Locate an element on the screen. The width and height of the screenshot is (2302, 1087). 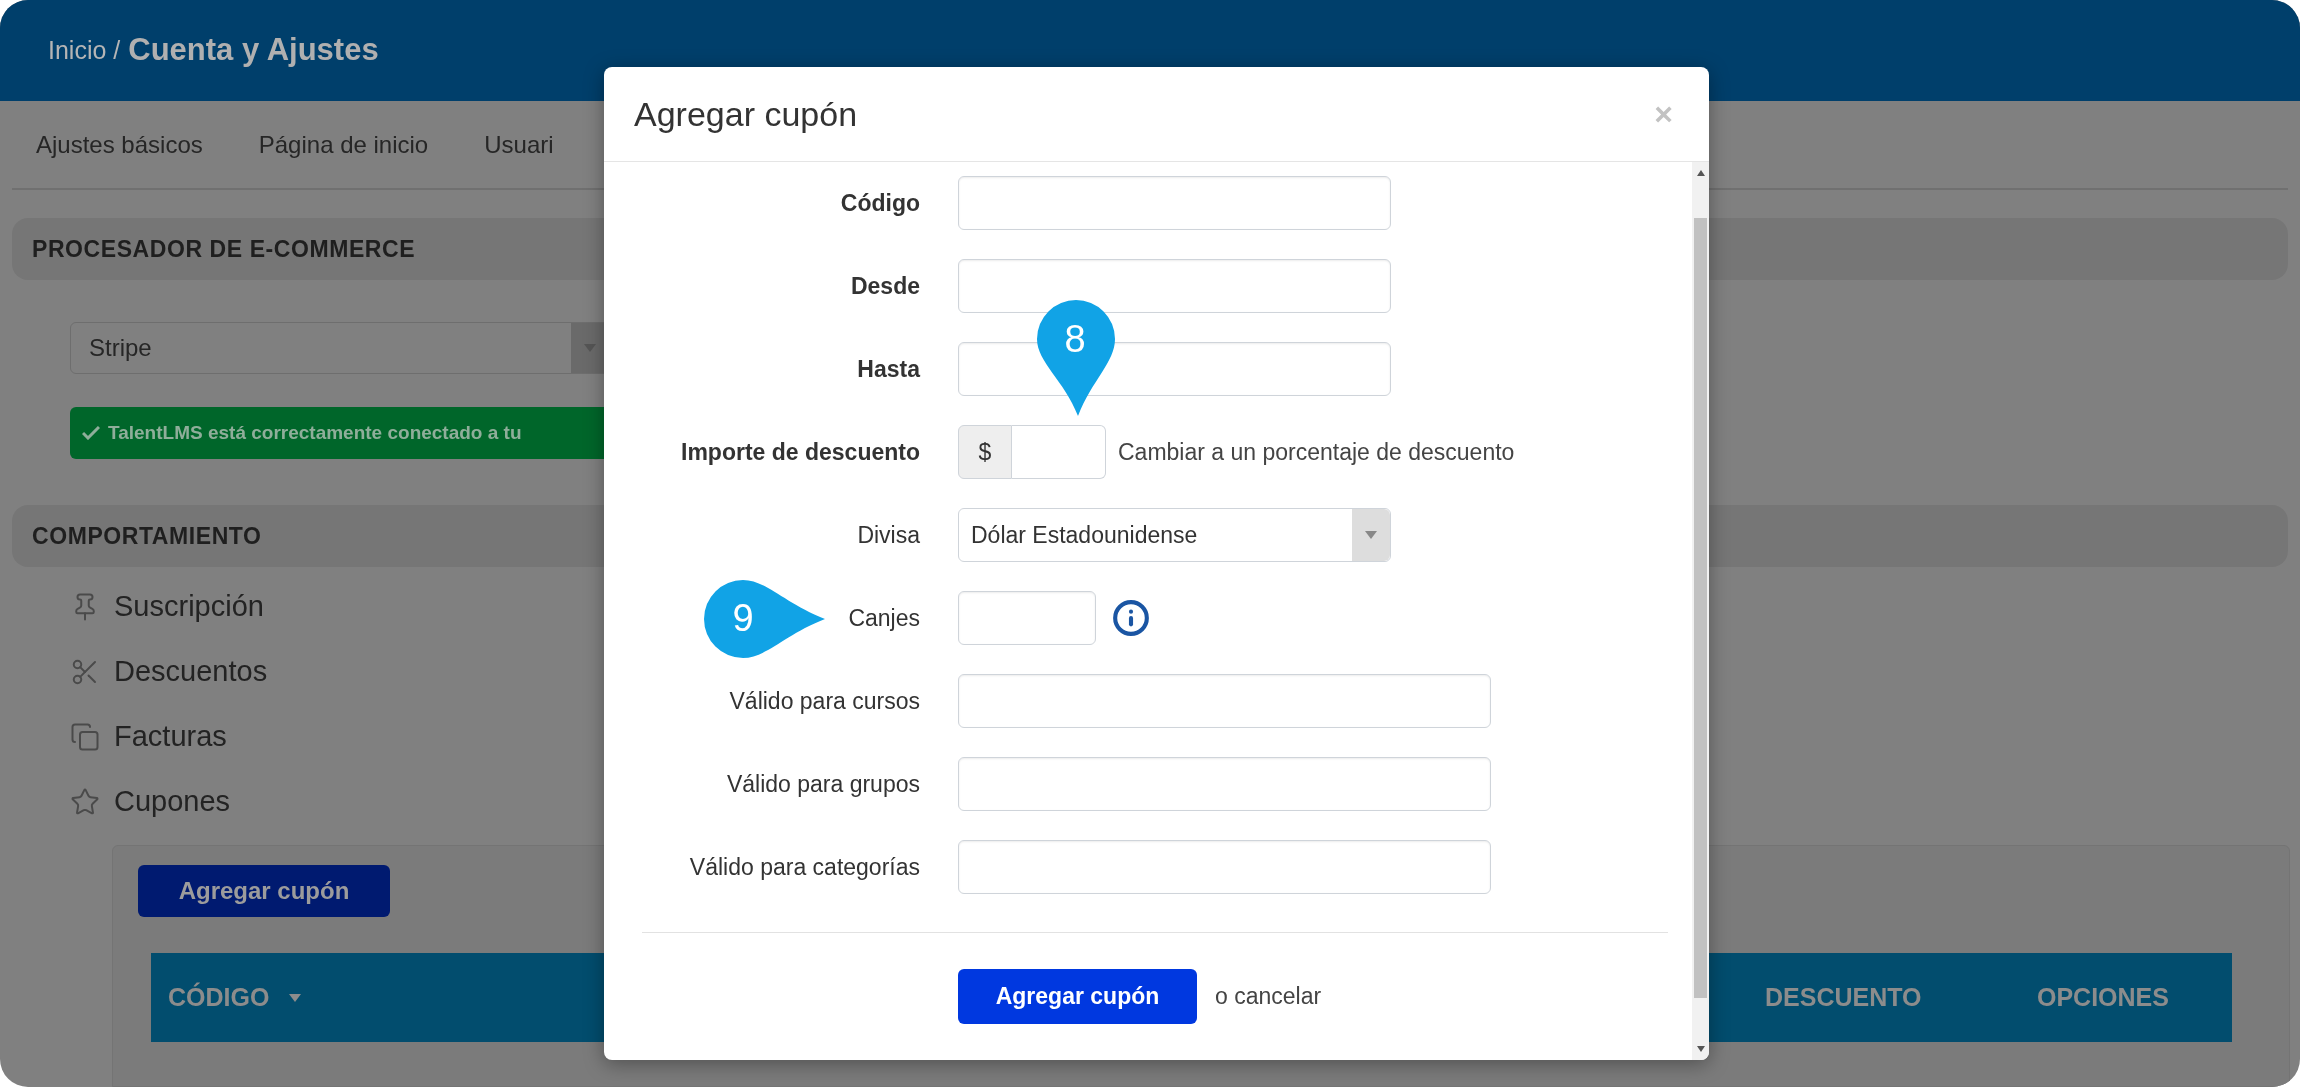
page-title: Cuenta y Ajustes is located at coordinates (253, 50).